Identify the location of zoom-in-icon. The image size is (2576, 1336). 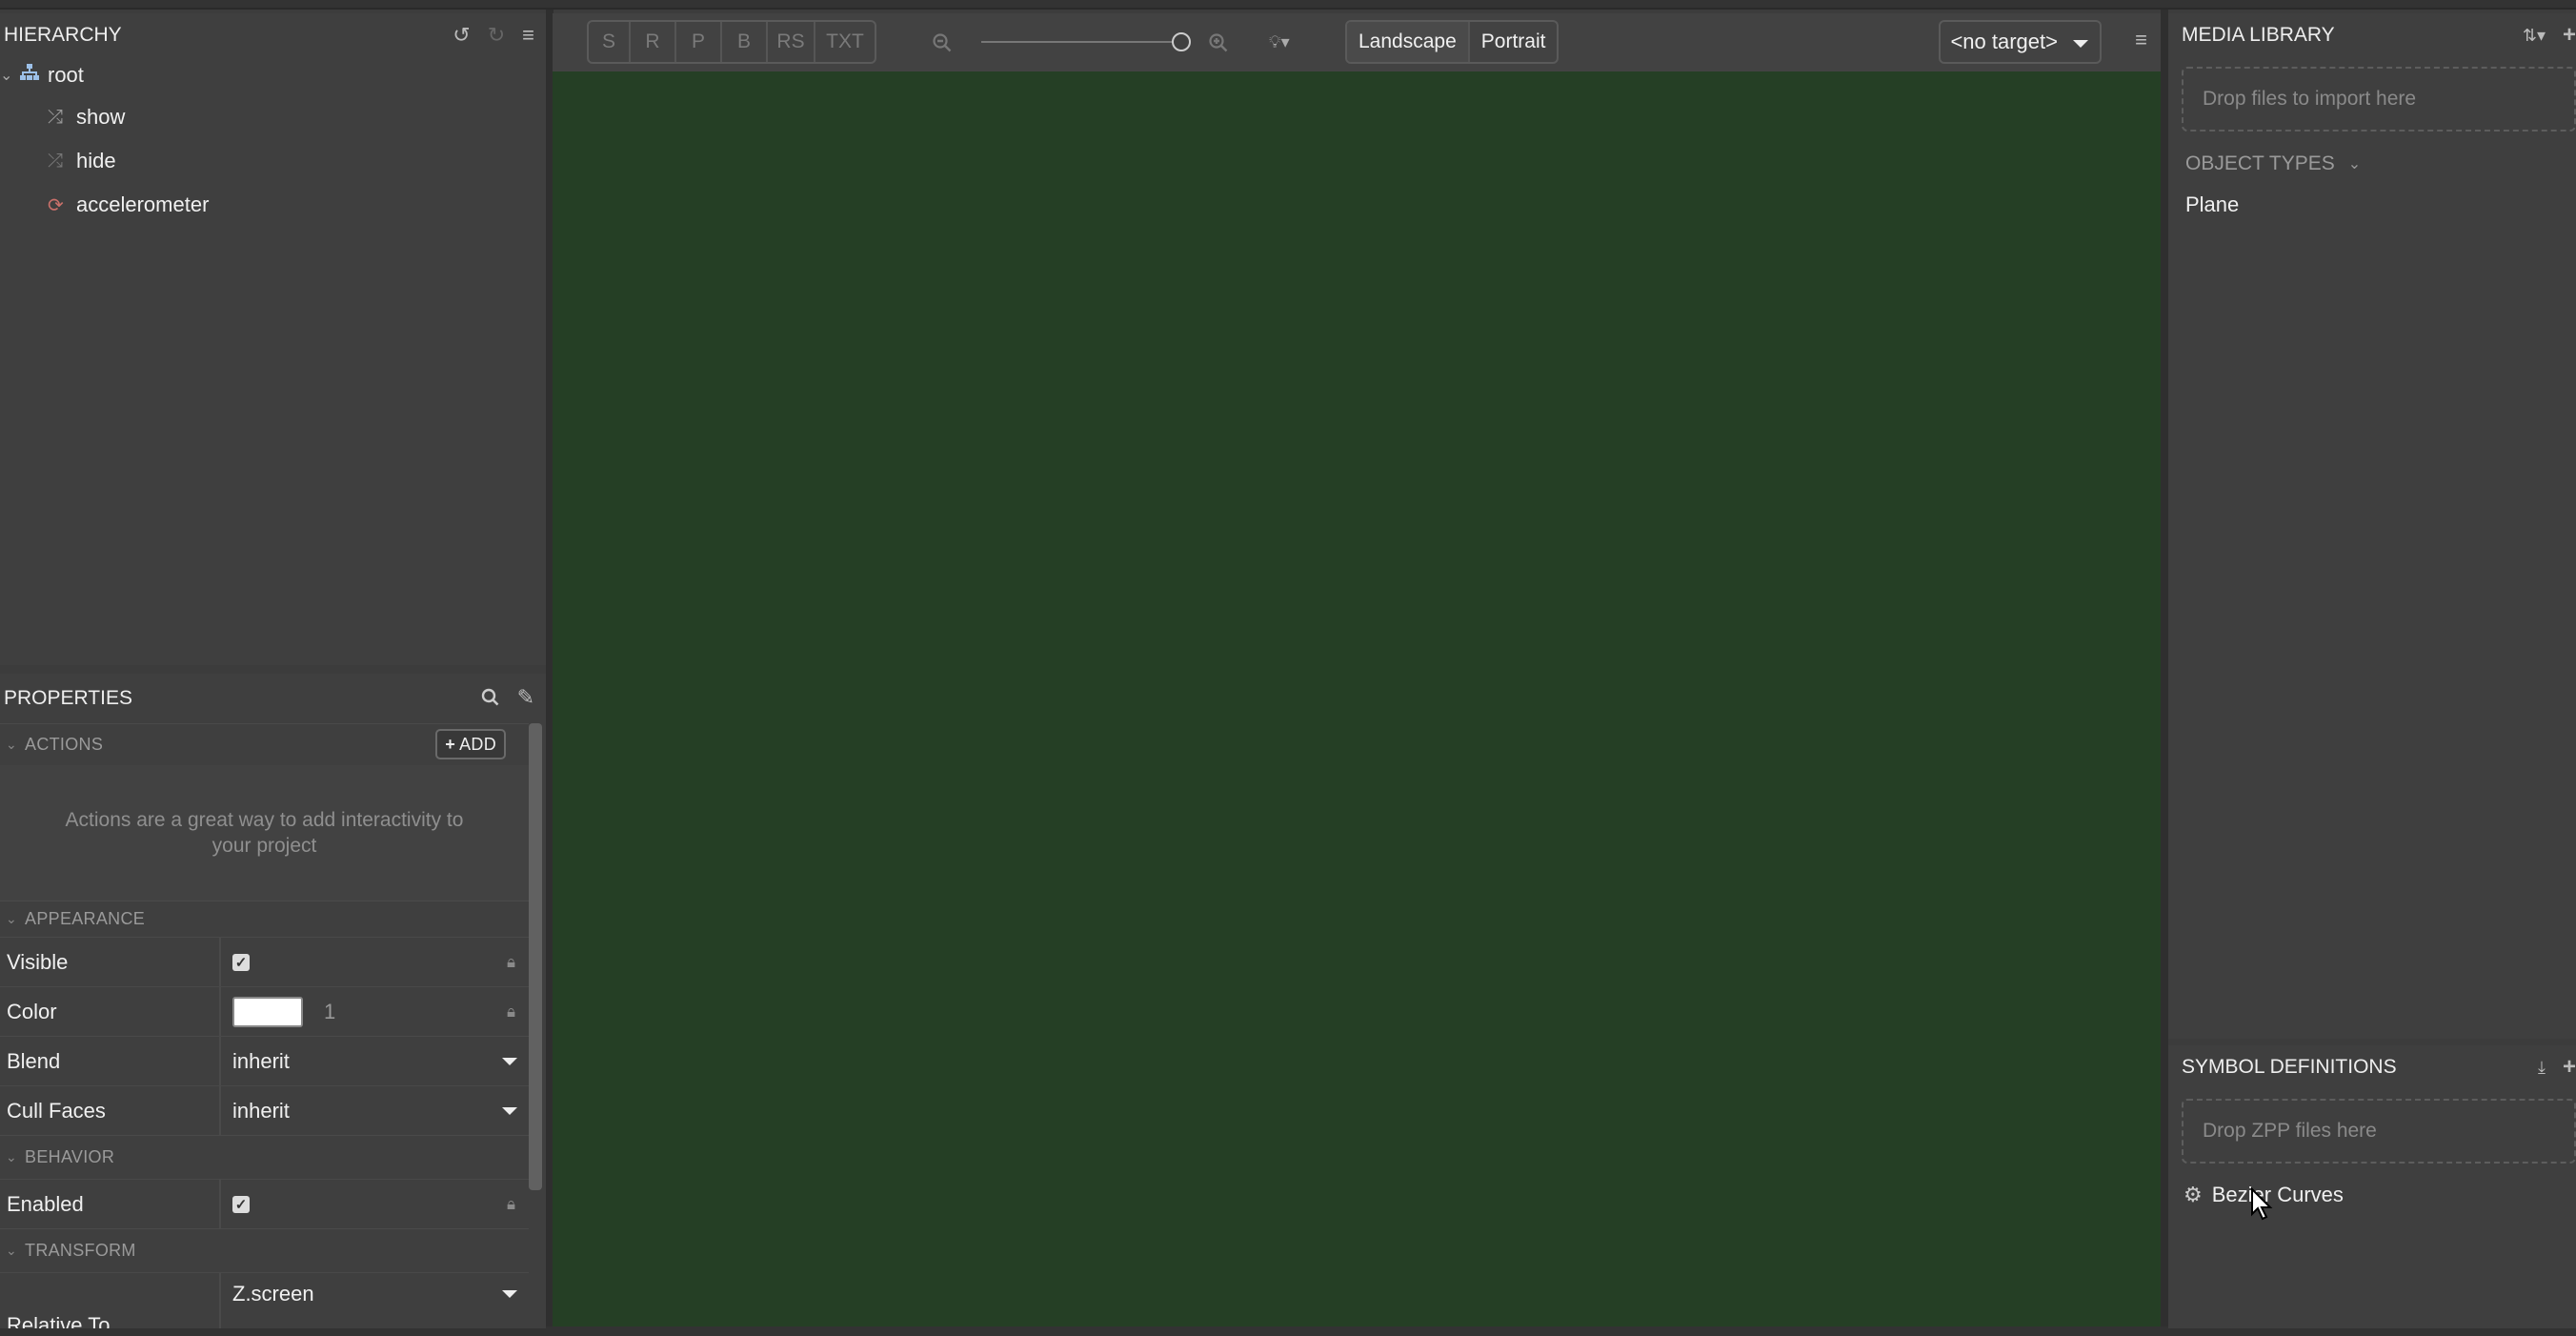
(1218, 42).